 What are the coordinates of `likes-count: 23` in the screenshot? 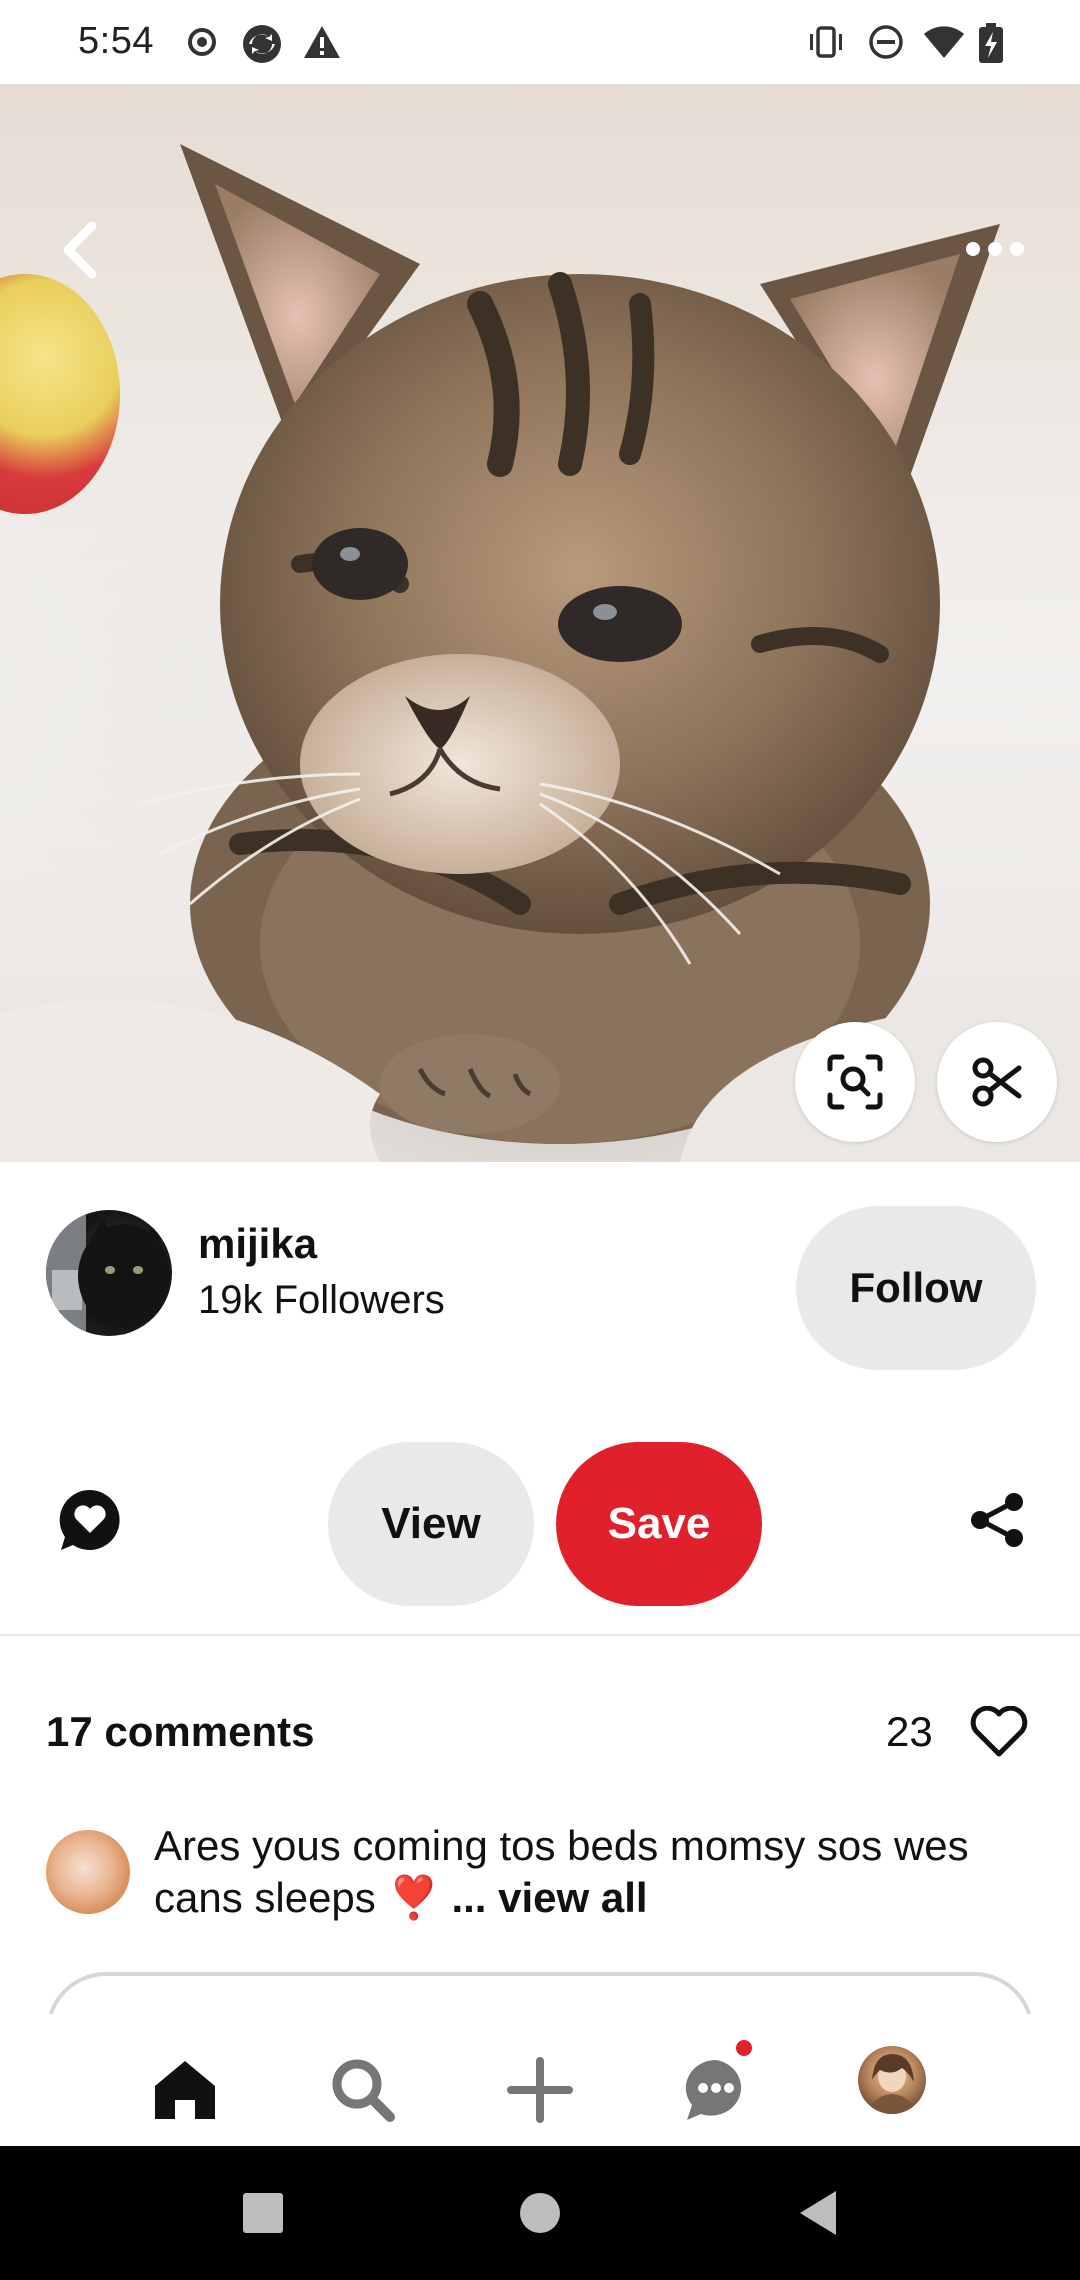 It's located at (909, 1731).